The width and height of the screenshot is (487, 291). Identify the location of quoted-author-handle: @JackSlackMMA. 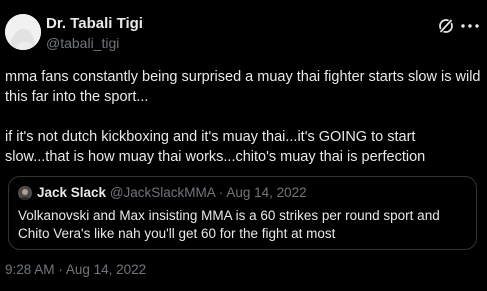
(162, 192).